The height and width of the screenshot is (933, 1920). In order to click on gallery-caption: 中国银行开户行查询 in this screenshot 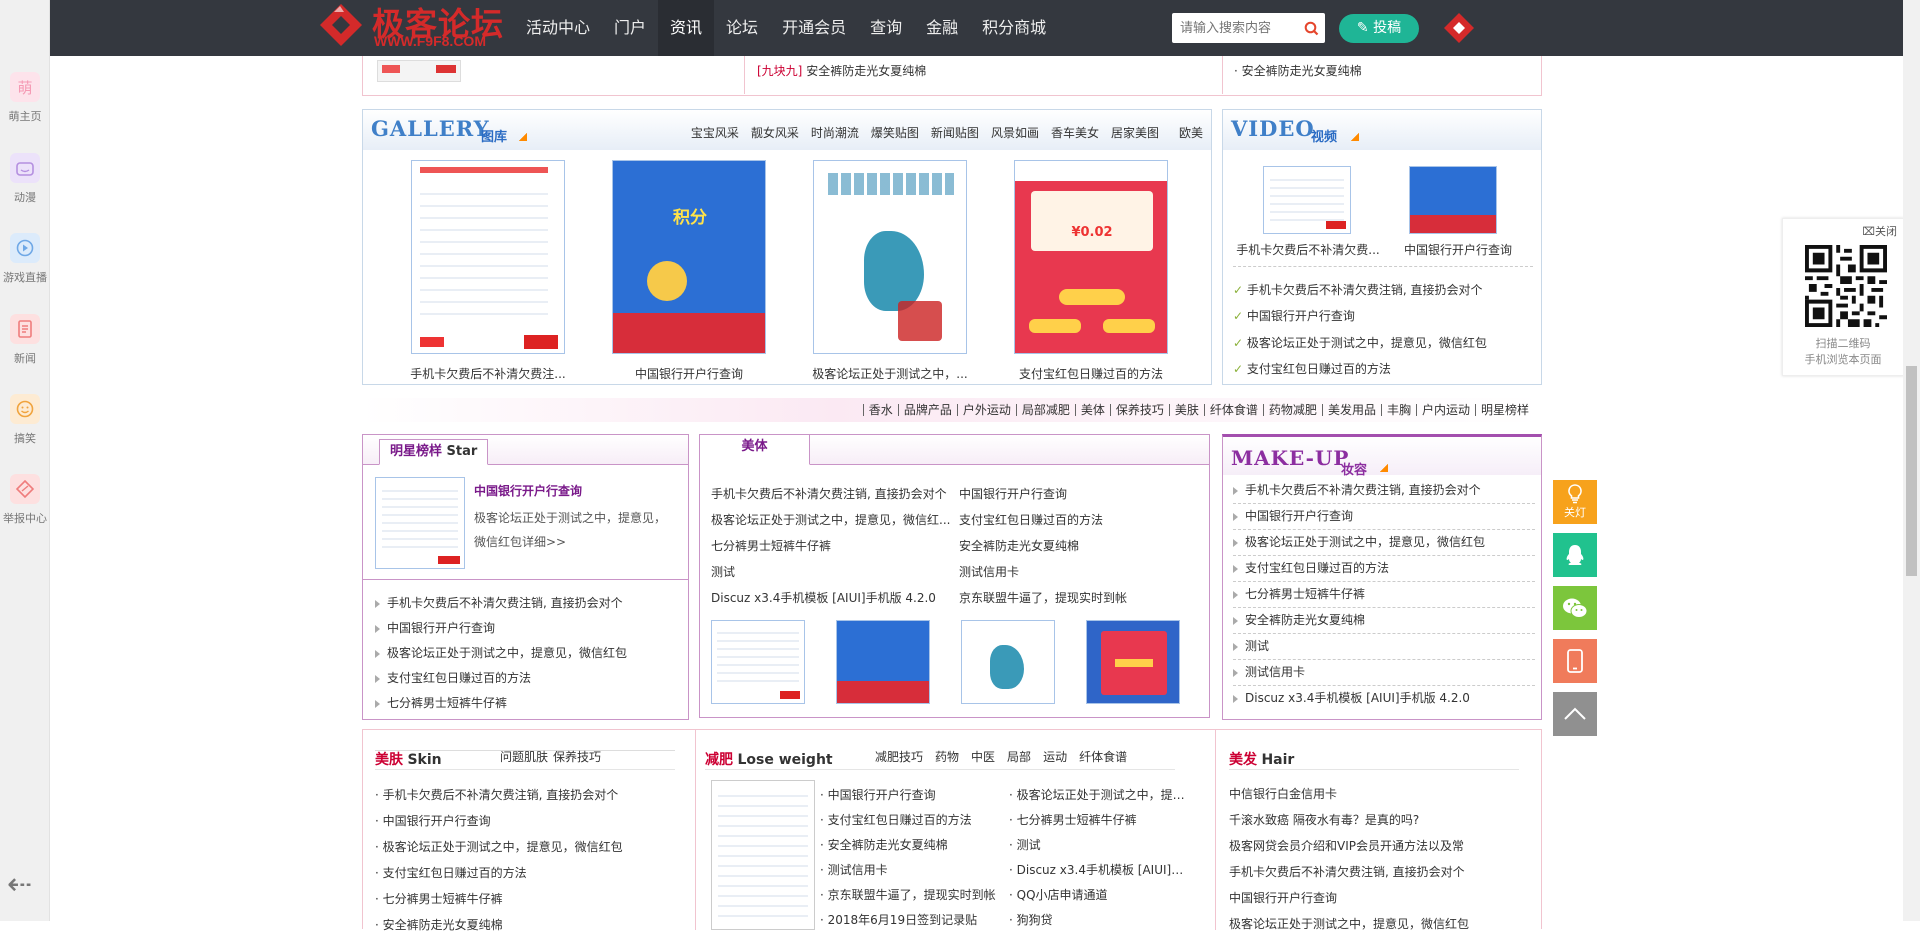, I will do `click(689, 373)`.